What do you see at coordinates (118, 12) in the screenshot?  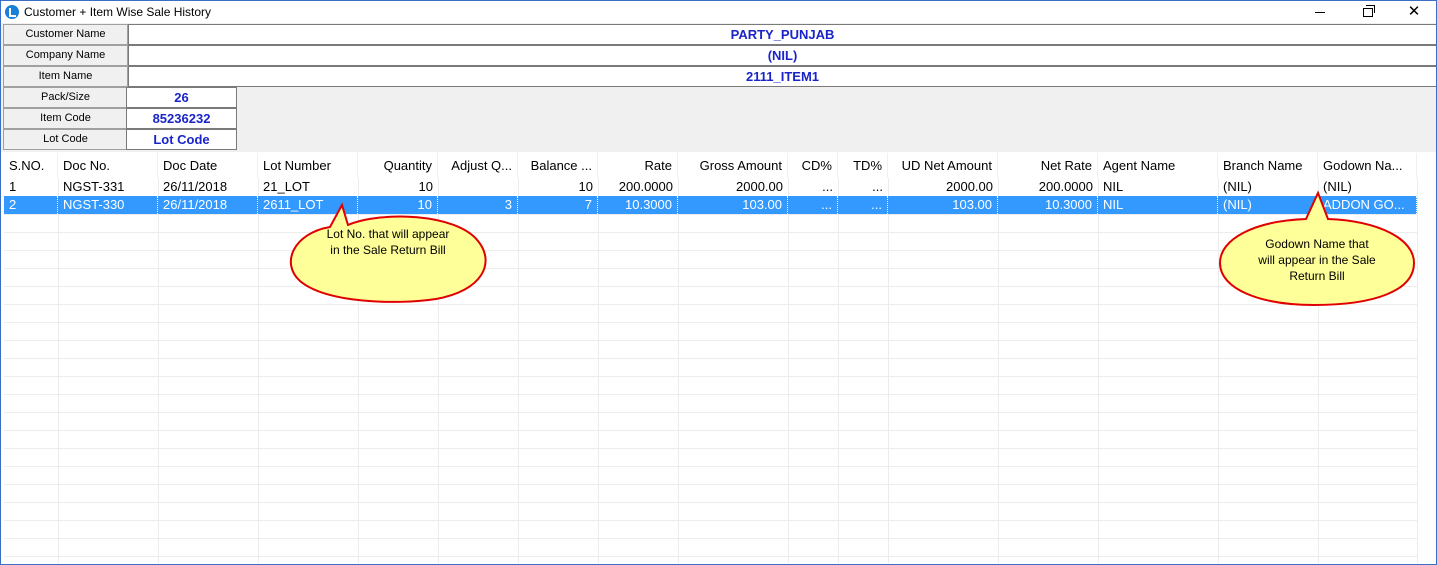 I see `window-title: Customer + Item Wise Sale History` at bounding box center [118, 12].